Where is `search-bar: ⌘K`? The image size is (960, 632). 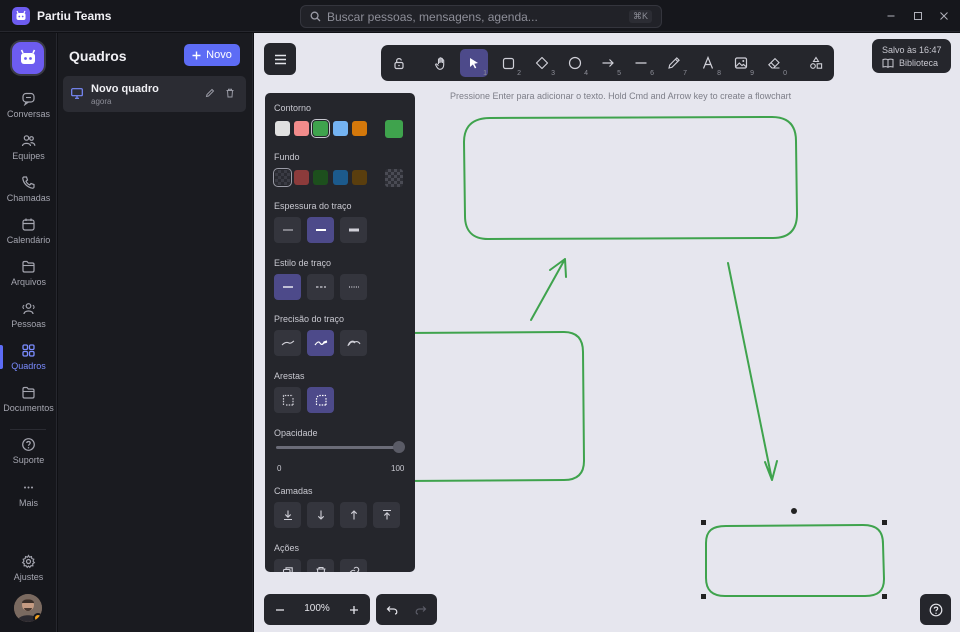 search-bar: ⌘K is located at coordinates (481, 16).